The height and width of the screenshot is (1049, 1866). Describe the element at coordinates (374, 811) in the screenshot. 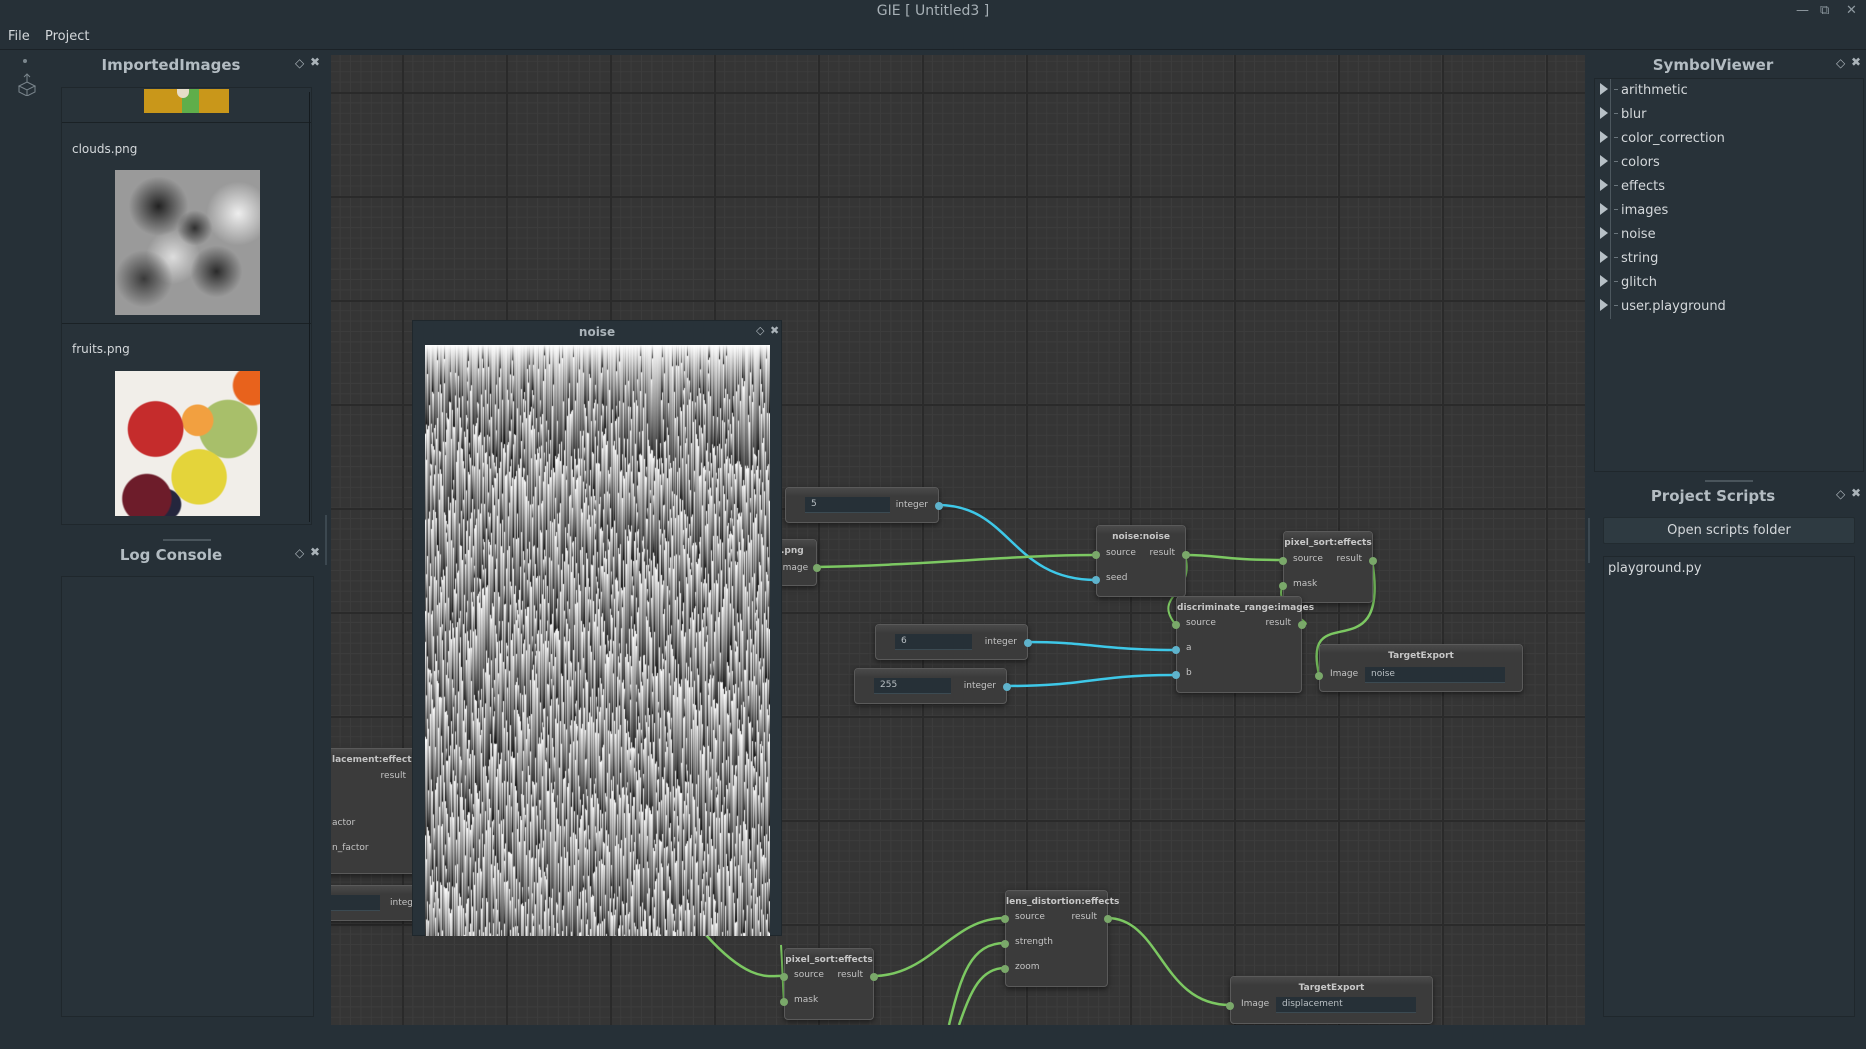

I see `displacement-node: lacement:effects result actor n_factor` at that location.